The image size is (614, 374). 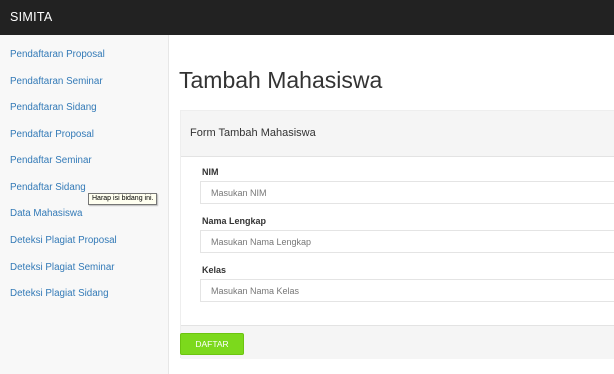 I want to click on sidebar-item-deteksi-plagiat-sidang: Deteksi Plagiat Sidang, so click(x=59, y=293).